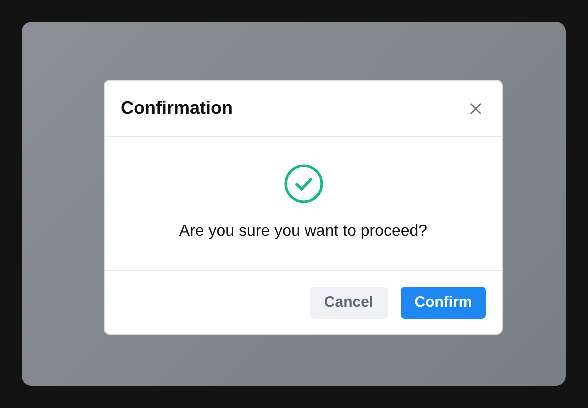 The width and height of the screenshot is (588, 408). Describe the element at coordinates (349, 302) in the screenshot. I see `cancel-button: Cancel` at that location.